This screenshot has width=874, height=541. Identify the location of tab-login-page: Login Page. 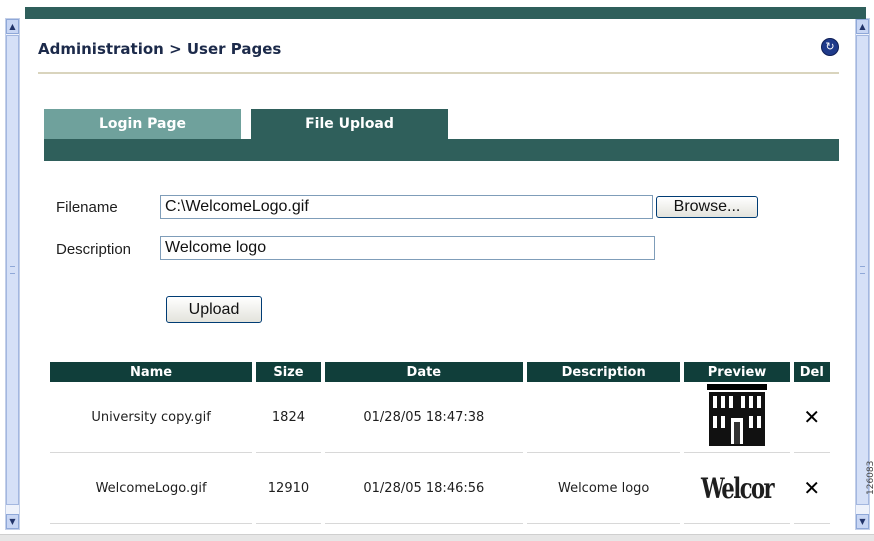
(142, 124).